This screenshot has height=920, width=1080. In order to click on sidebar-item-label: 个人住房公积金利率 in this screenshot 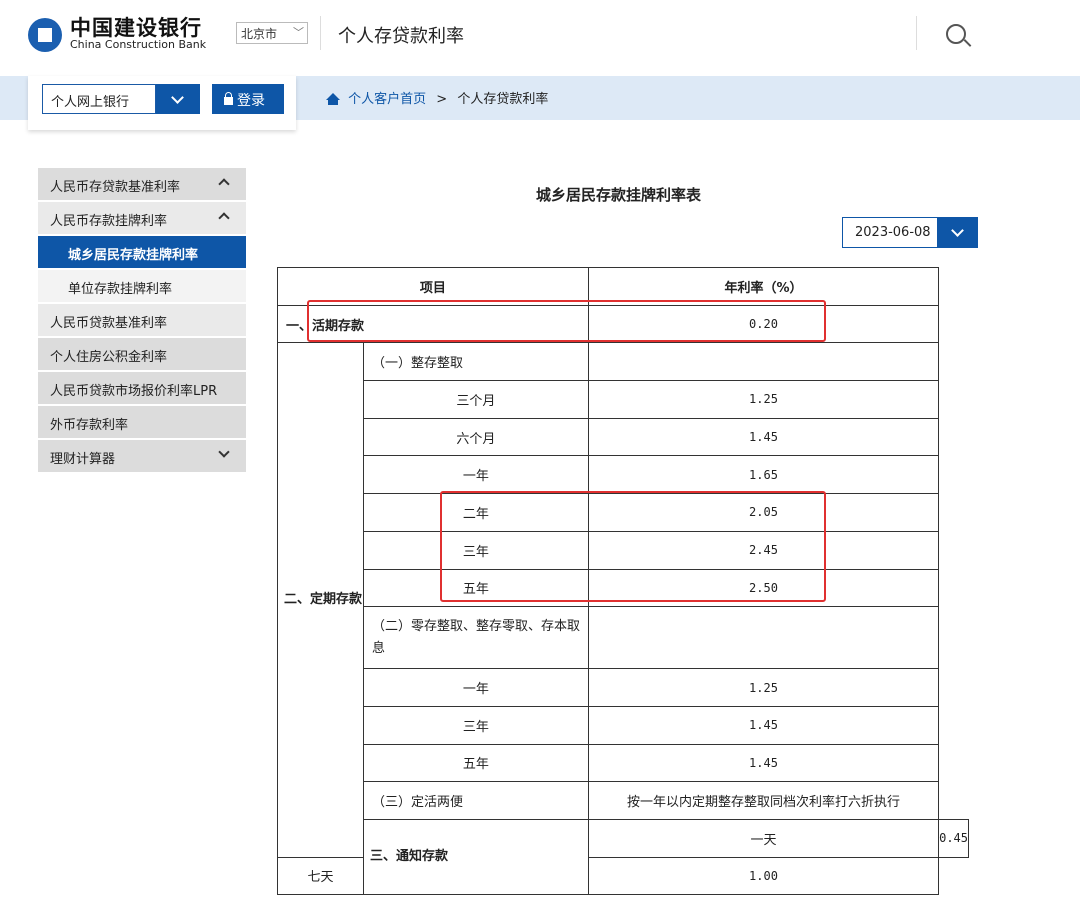, I will do `click(109, 357)`.